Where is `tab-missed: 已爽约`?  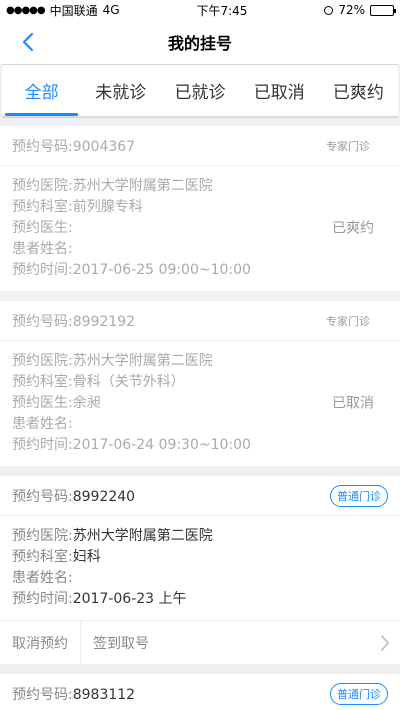
tab-missed: 已爽约 is located at coordinates (358, 90).